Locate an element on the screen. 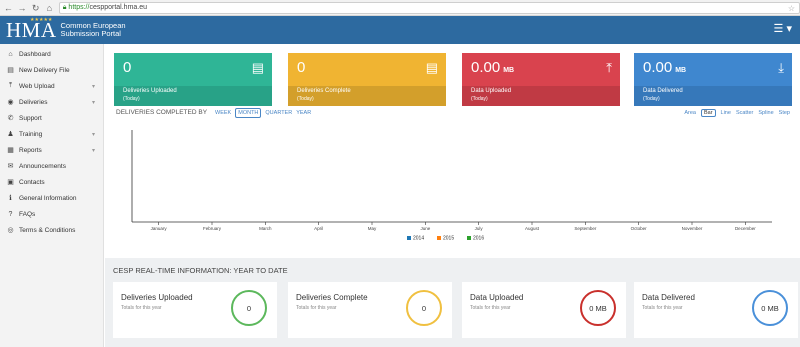 This screenshot has height=347, width=800. sidebar-item-contacts: ▣ Contacts is located at coordinates (51, 182).